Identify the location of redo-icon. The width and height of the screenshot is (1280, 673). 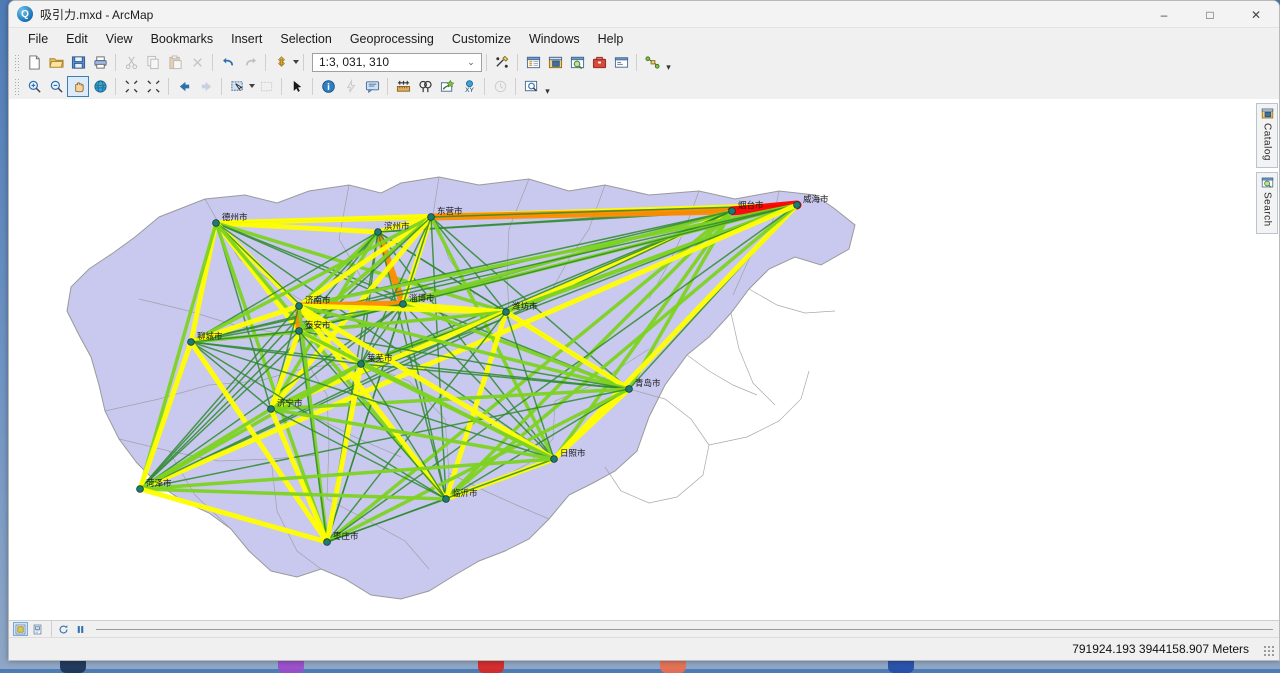
(250, 62).